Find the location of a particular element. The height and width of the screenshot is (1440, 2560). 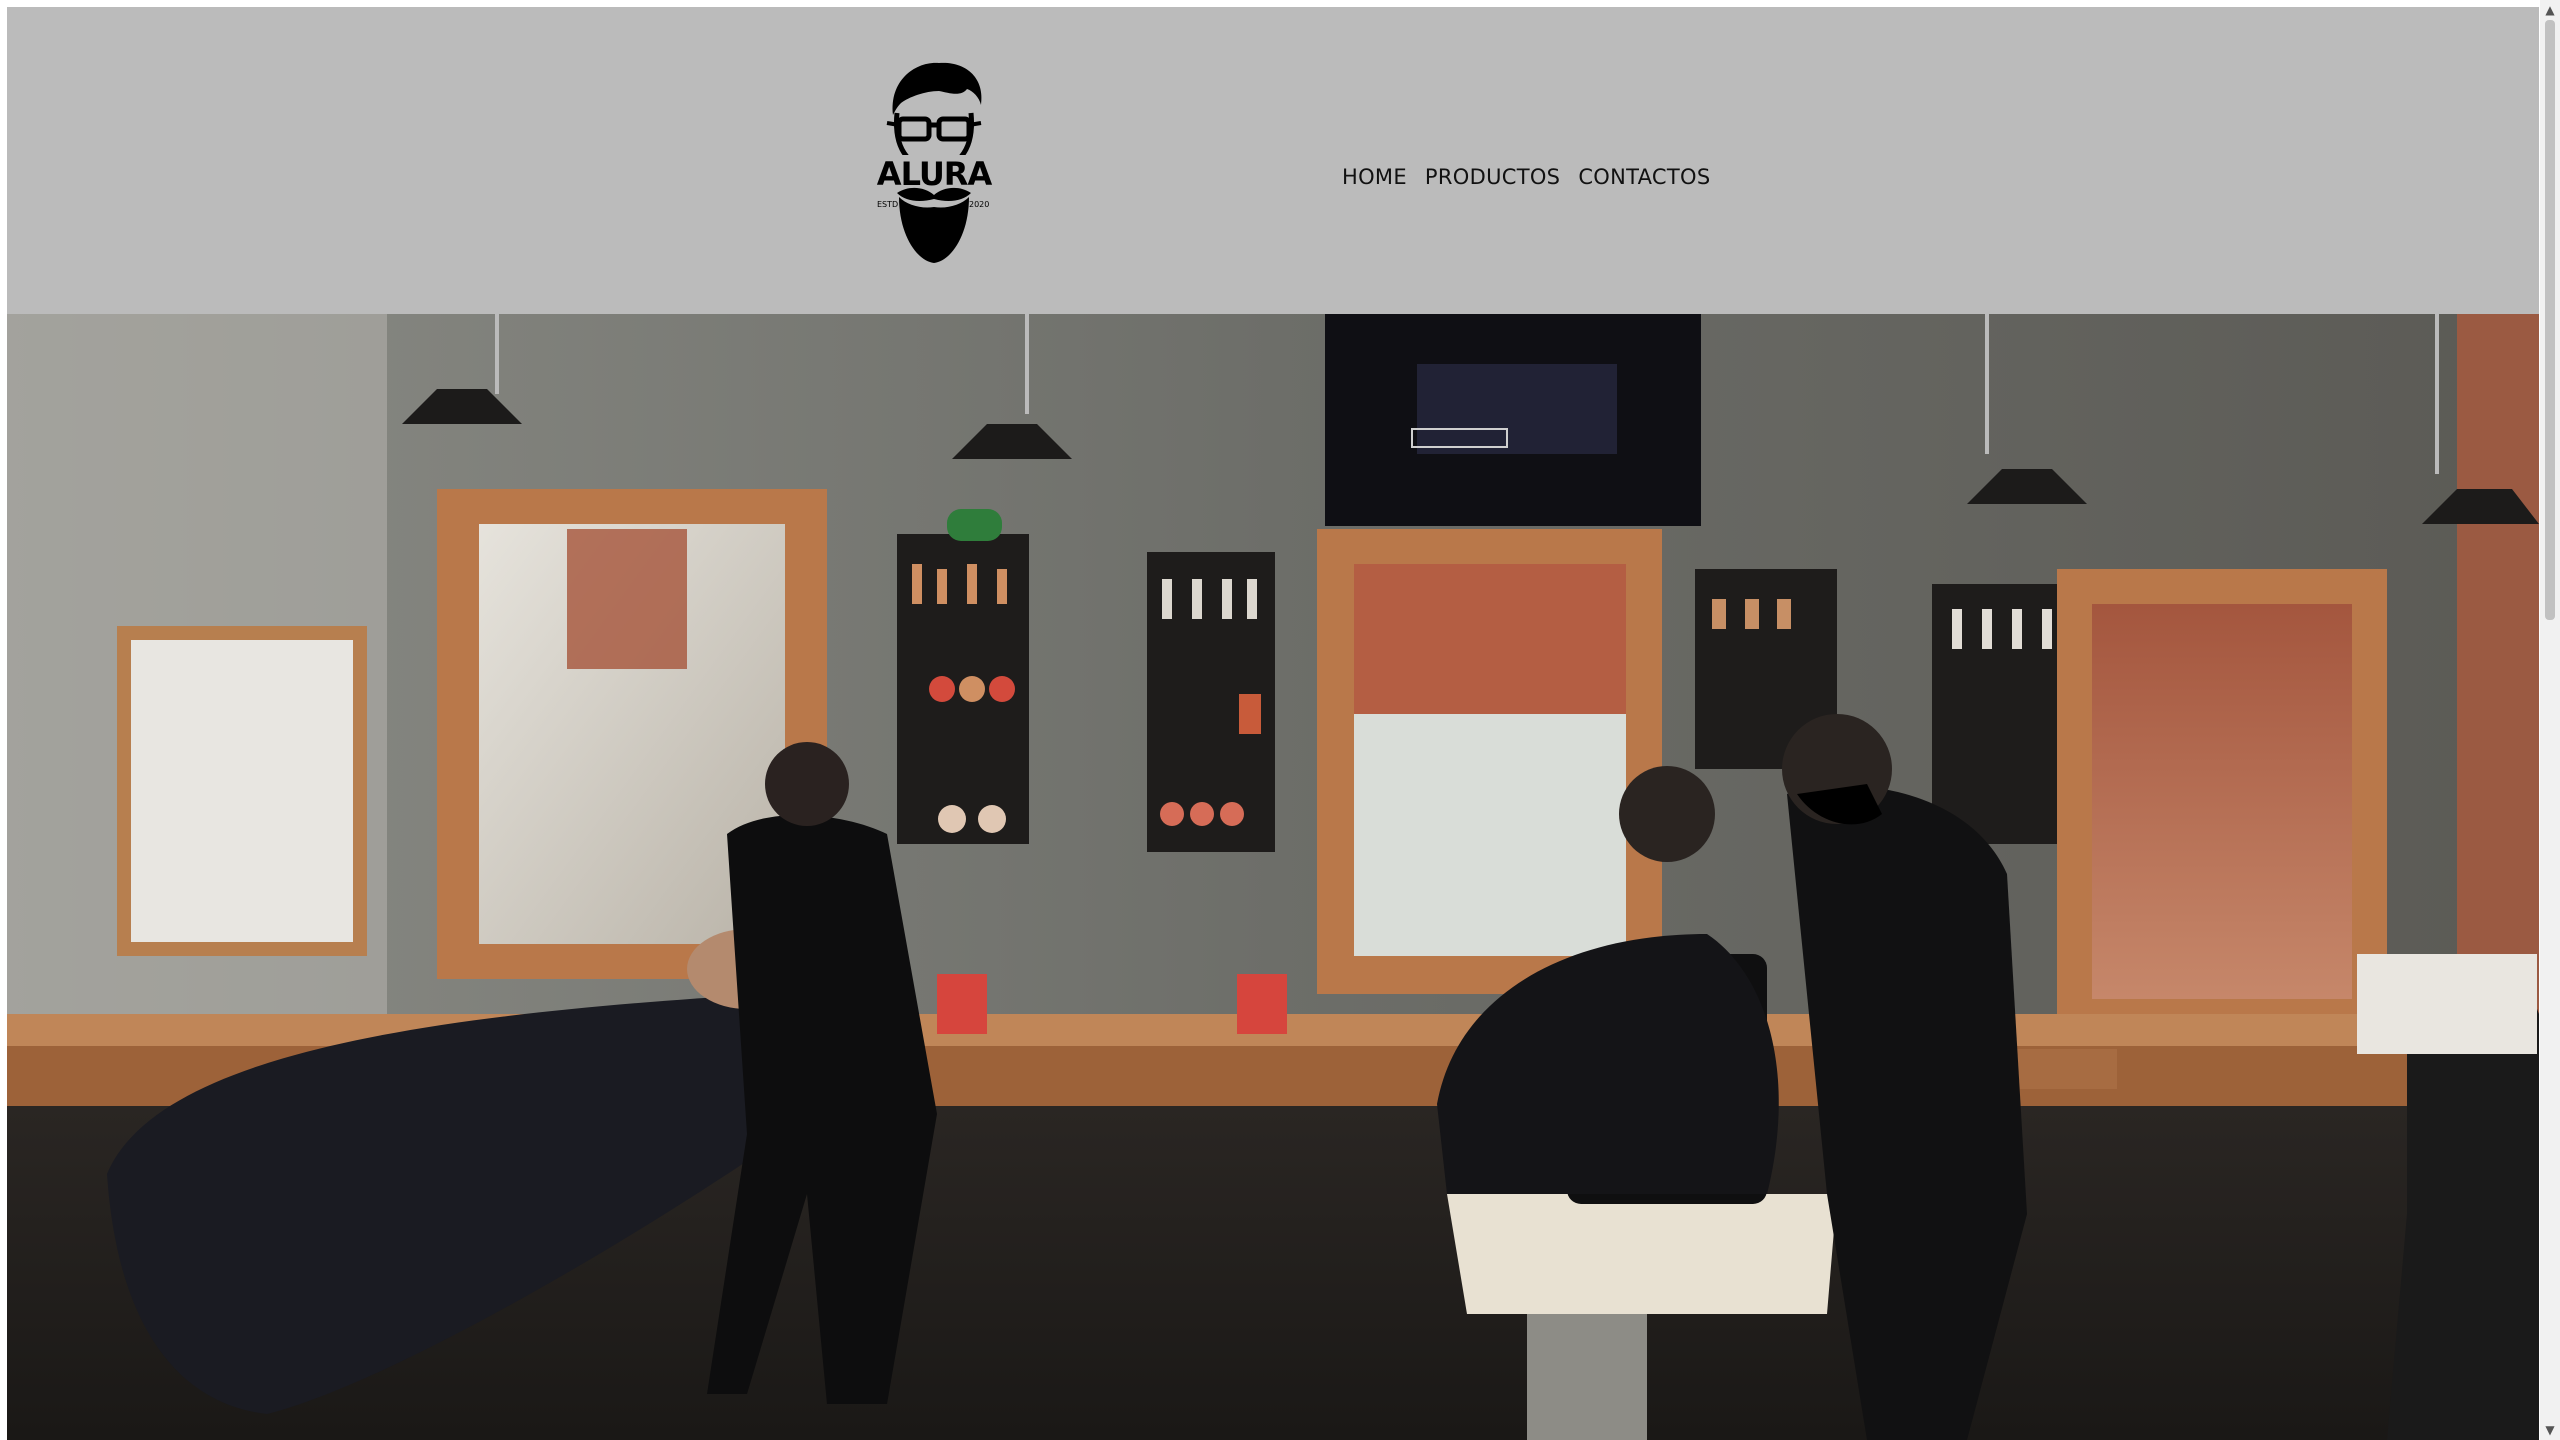

scroll-up-arrow-icon: ▲ is located at coordinates (2550, 10).